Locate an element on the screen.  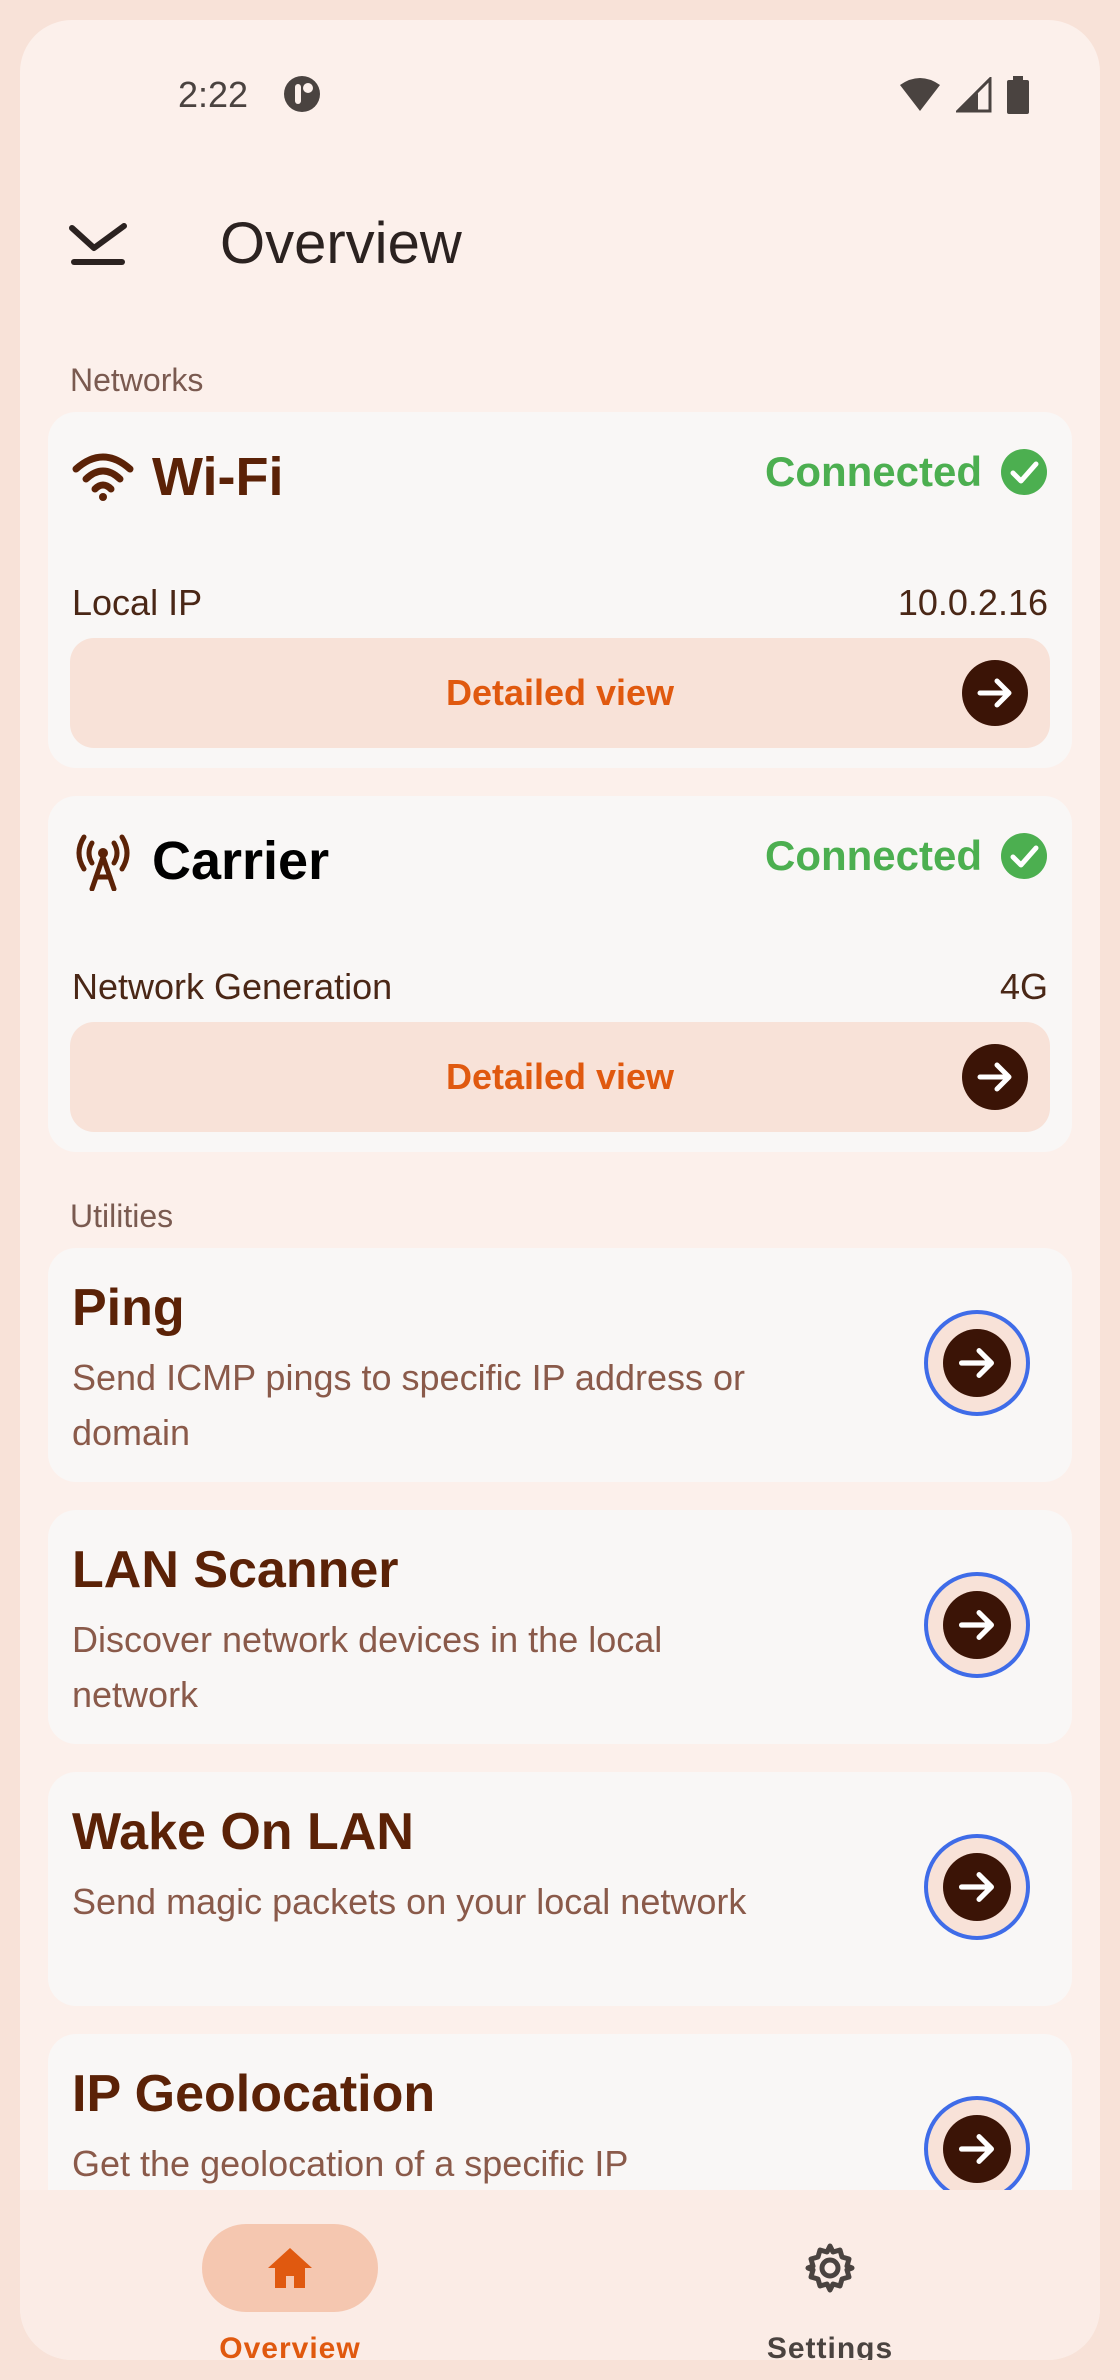
wifi-status-text: Connected is located at coordinates (873, 471).